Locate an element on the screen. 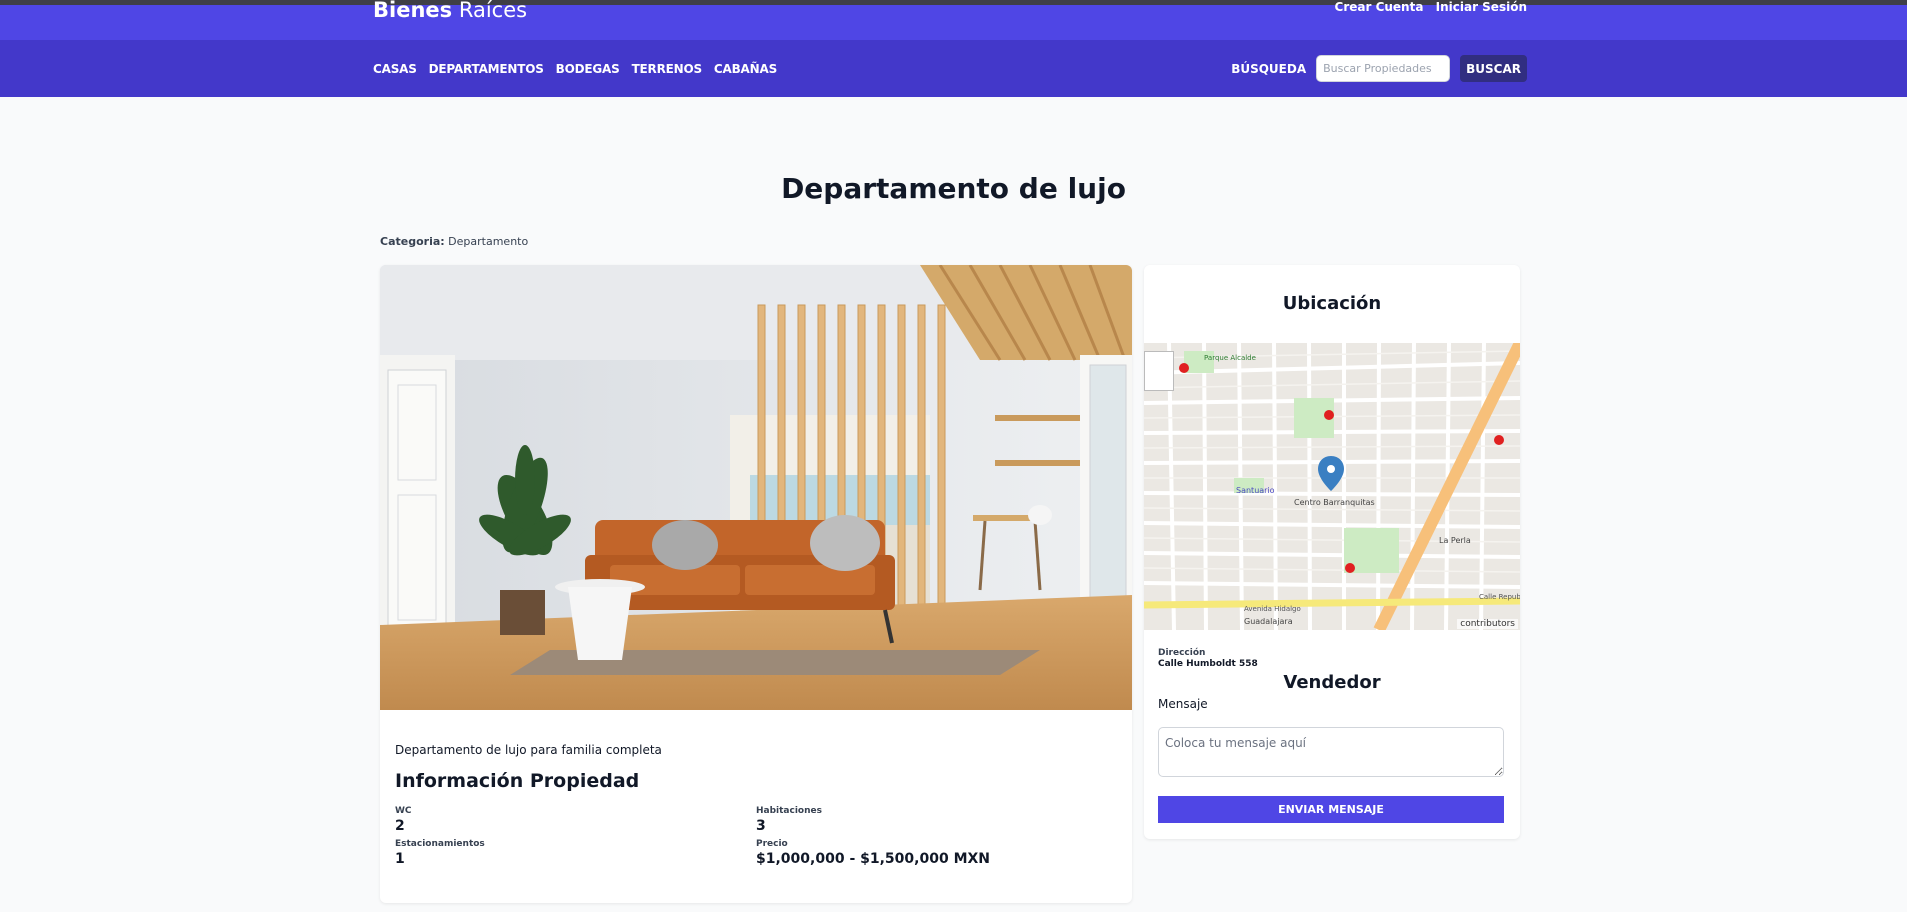 This screenshot has height=912, width=1907. message-input is located at coordinates (1331, 752).